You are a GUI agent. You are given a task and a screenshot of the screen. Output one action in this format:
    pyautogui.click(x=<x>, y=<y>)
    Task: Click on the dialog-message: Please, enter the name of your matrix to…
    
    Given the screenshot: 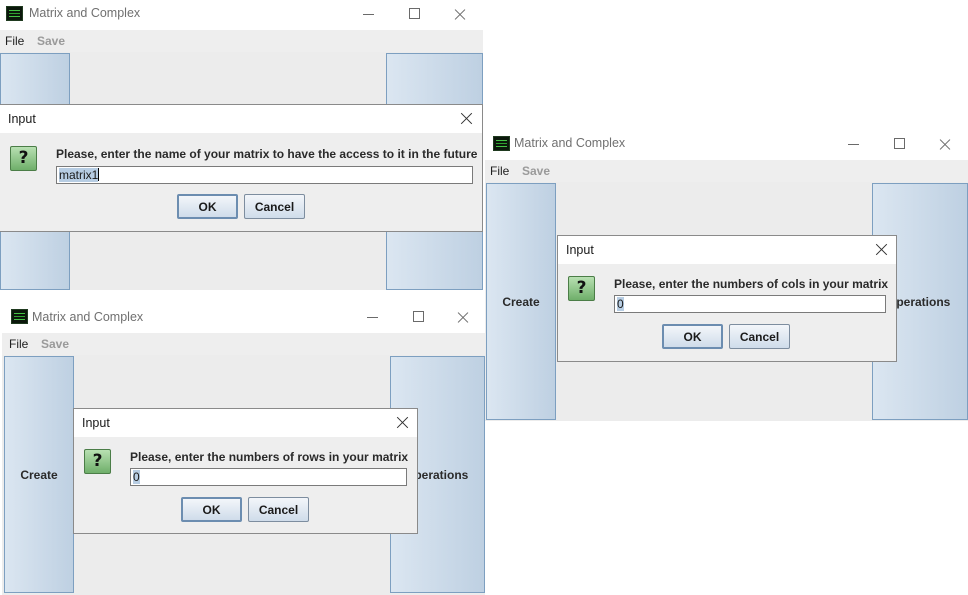 What is the action you would take?
    pyautogui.click(x=267, y=154)
    